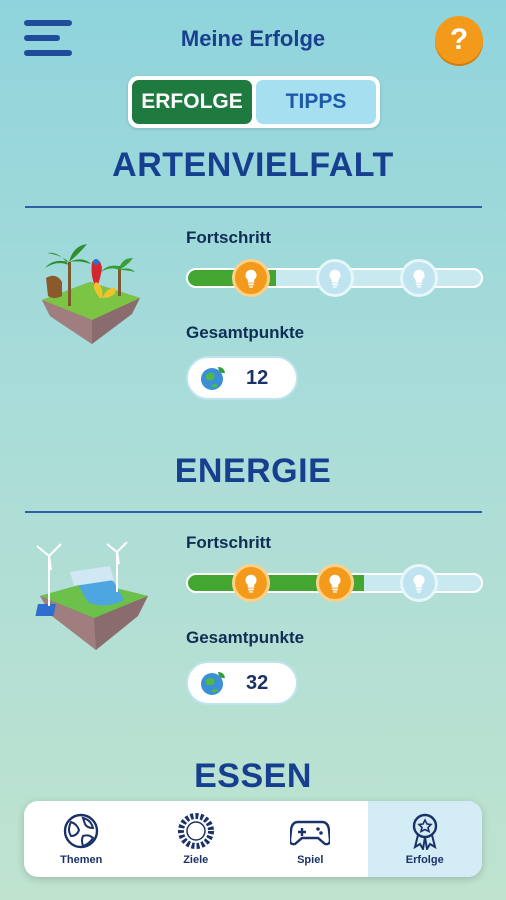  I want to click on gamepad-icon, so click(310, 833).